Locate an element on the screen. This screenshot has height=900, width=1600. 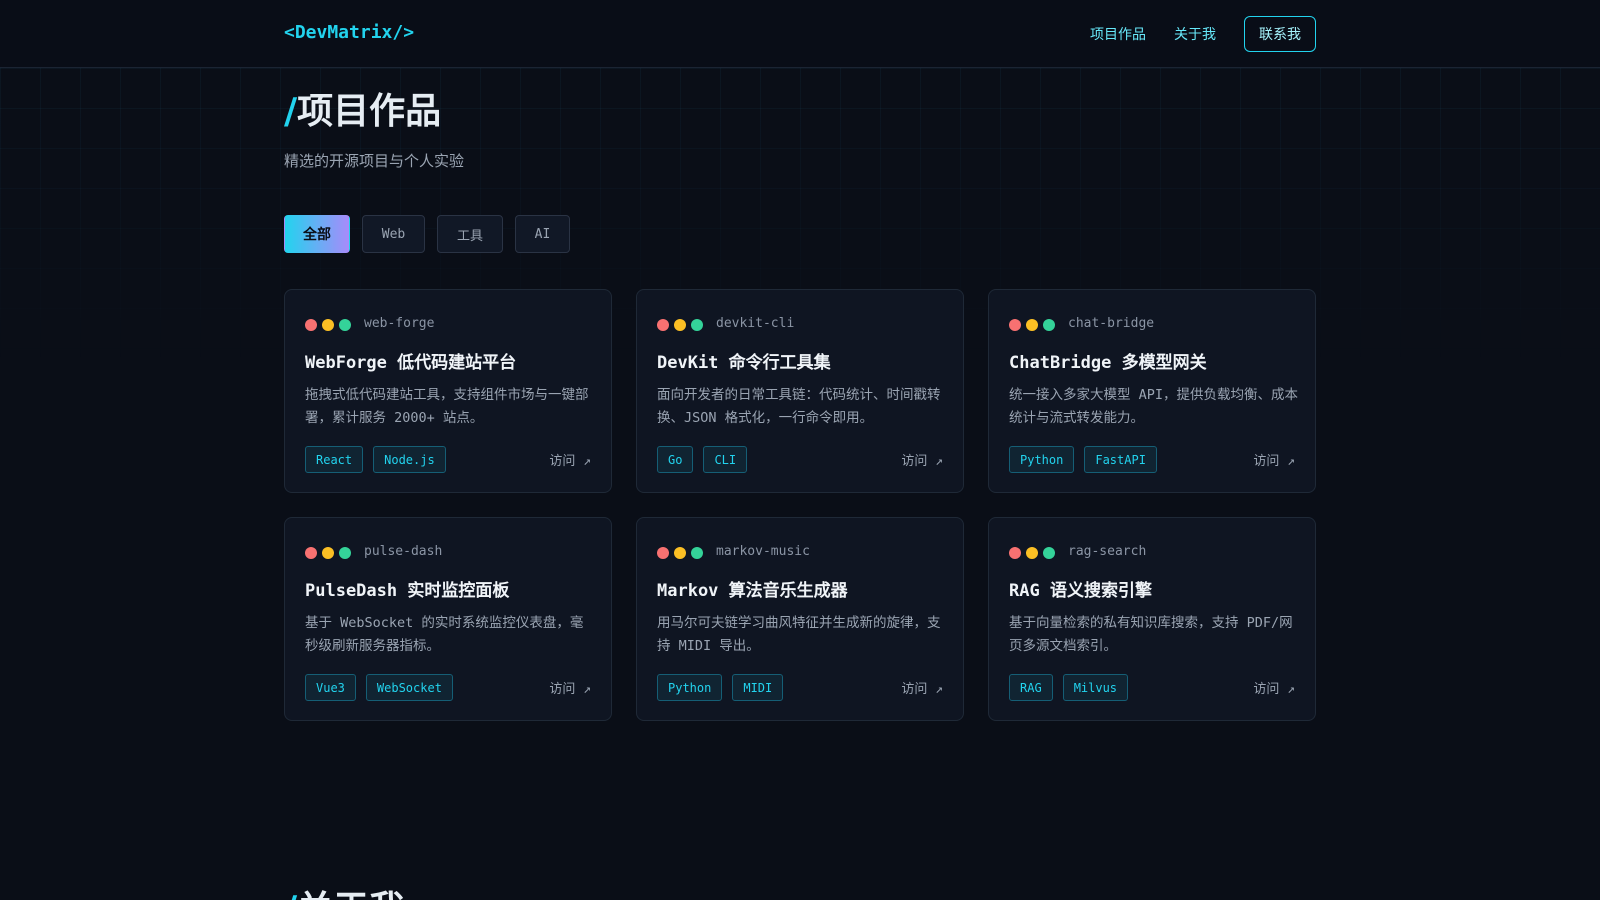
filter-all: 全部 is located at coordinates (317, 234).